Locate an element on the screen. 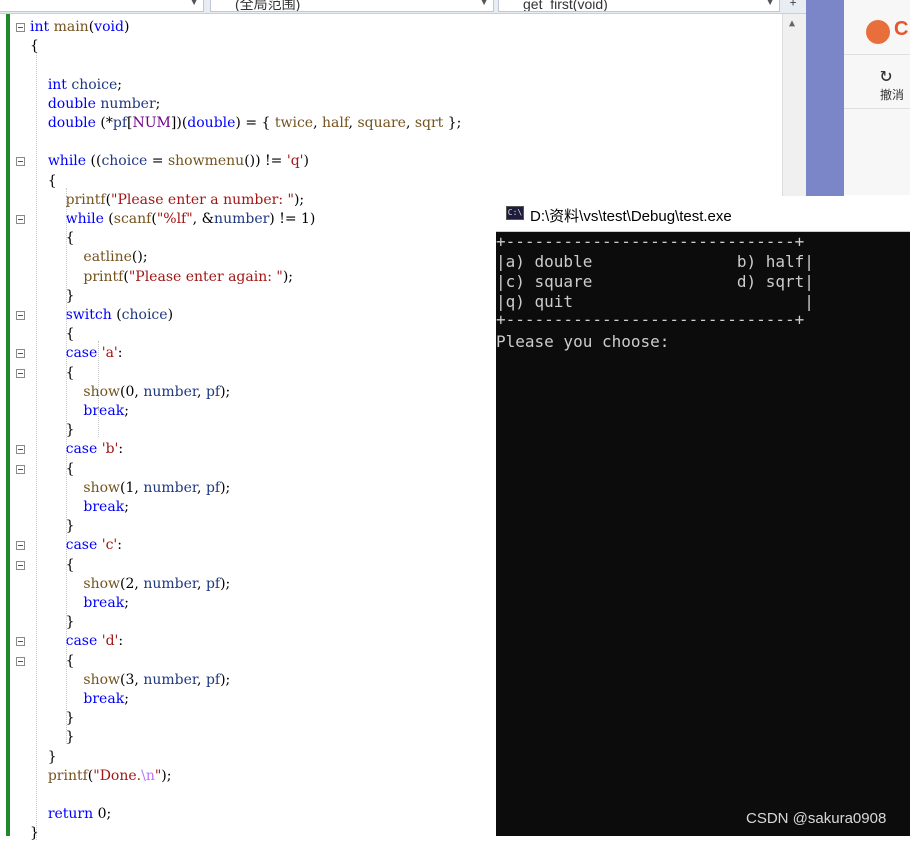 The height and width of the screenshot is (843, 910). code-line: return 0; is located at coordinates (70, 814).